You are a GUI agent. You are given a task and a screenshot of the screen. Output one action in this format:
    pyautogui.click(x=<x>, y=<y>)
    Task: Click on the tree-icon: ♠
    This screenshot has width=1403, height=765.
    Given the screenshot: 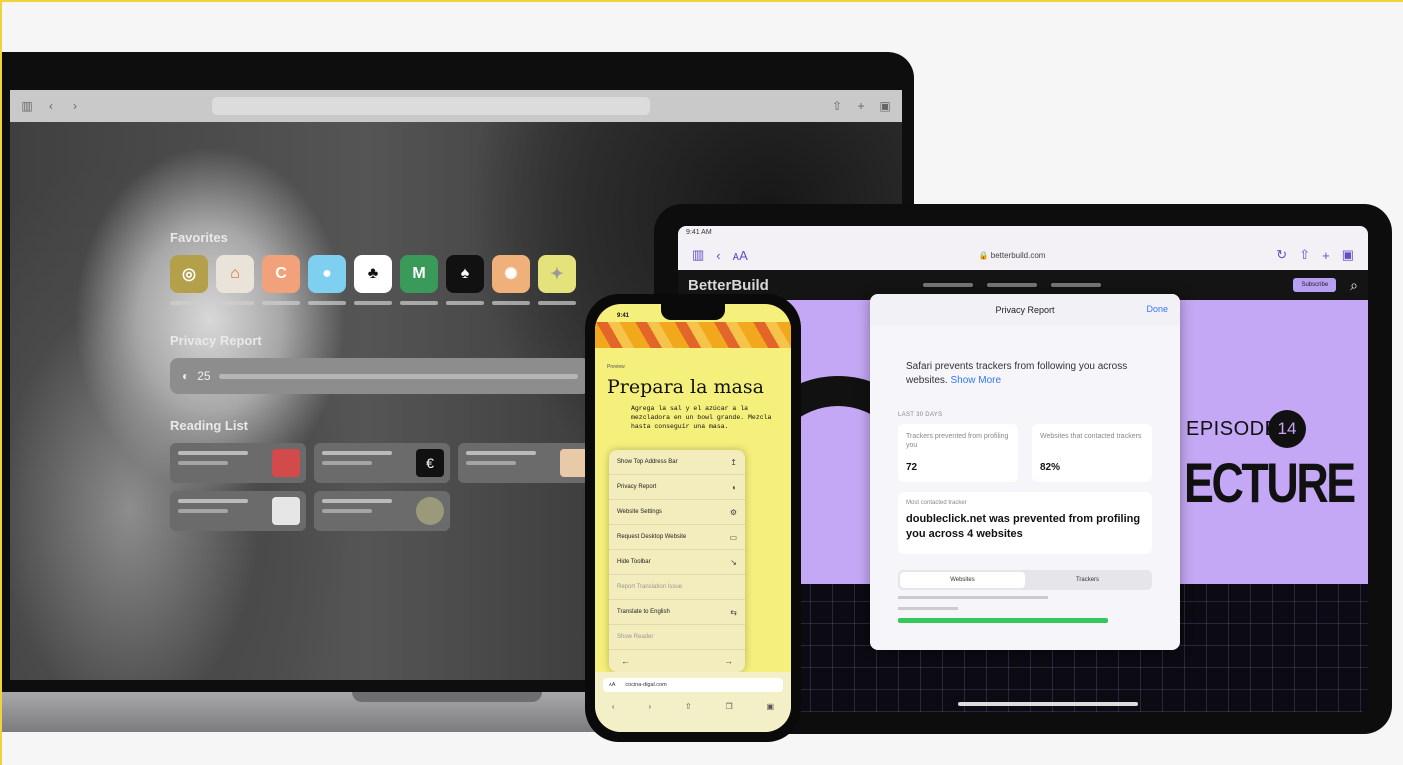 What is the action you would take?
    pyautogui.click(x=465, y=274)
    